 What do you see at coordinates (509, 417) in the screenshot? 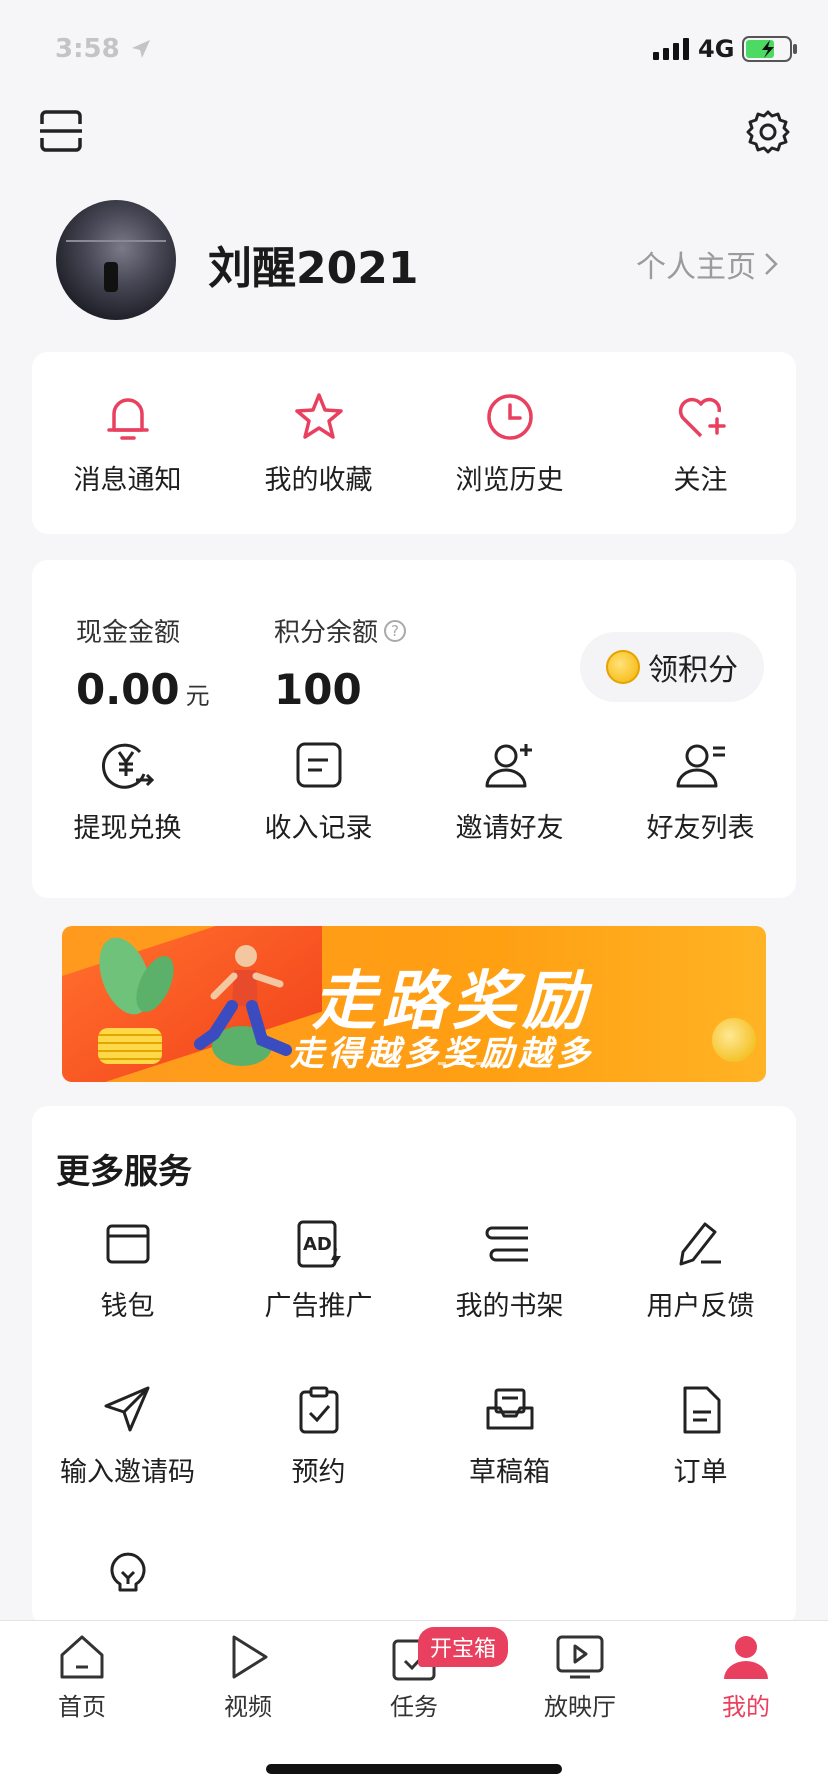
I see `clock-icon` at bounding box center [509, 417].